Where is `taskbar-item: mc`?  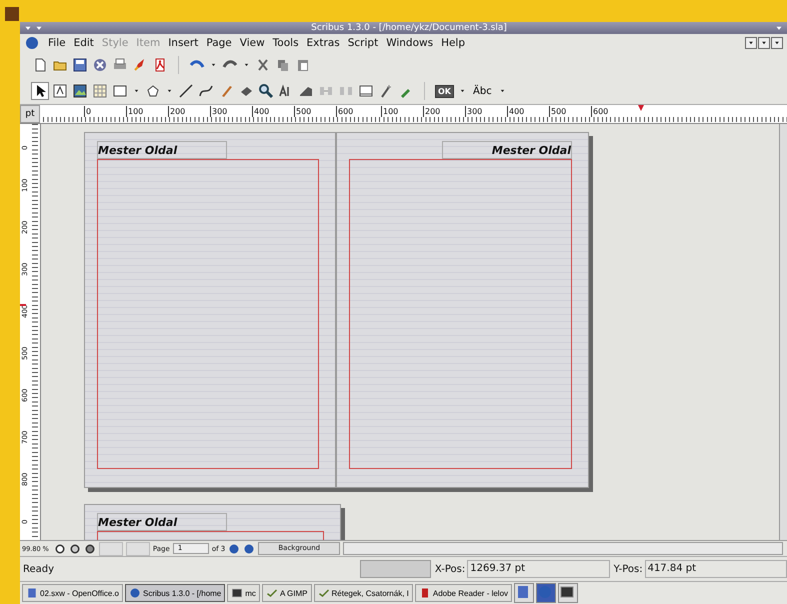 taskbar-item: mc is located at coordinates (243, 593).